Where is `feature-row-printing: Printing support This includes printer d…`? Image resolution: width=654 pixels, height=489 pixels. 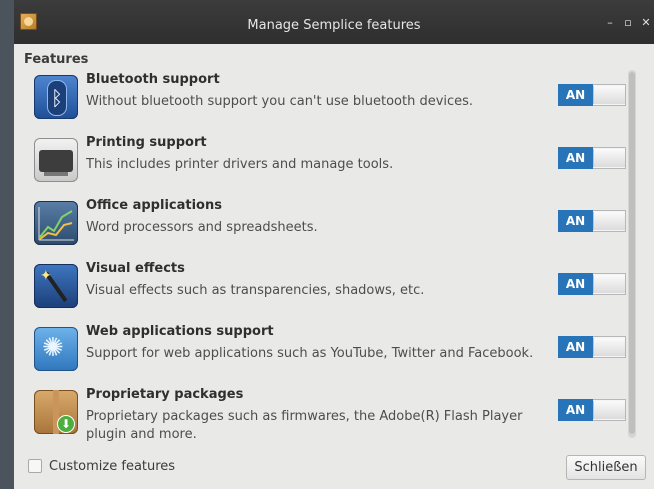 feature-row-printing: Printing support This includes printer d… is located at coordinates (328, 161).